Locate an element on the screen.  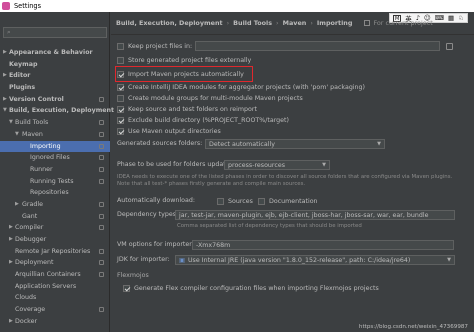
phase-label: Phase to be used for folders update: is located at coordinates (174, 164).